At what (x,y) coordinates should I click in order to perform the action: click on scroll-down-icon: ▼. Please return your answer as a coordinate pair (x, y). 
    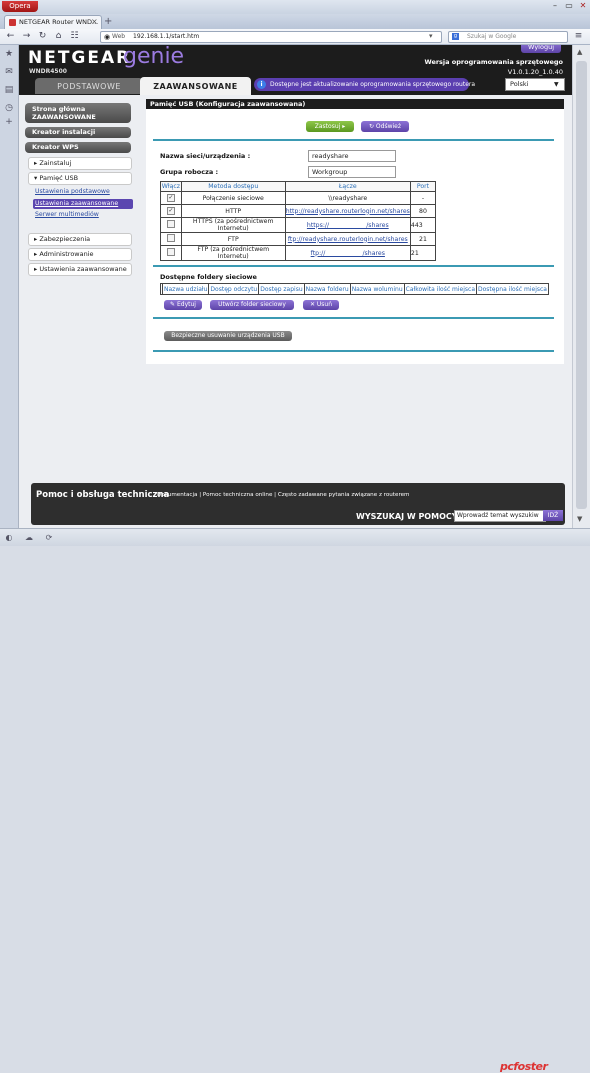
    Looking at the image, I should click on (579, 519).